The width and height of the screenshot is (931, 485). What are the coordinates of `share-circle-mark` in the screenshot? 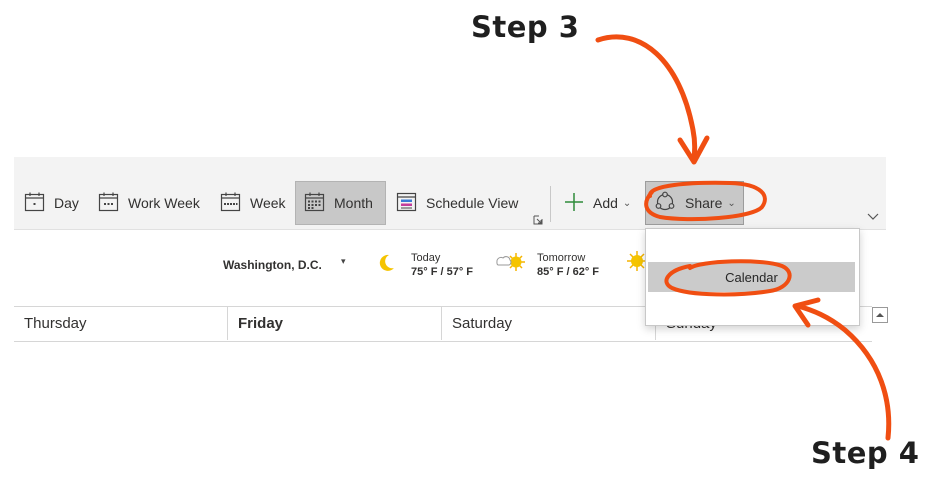 It's located at (705, 201).